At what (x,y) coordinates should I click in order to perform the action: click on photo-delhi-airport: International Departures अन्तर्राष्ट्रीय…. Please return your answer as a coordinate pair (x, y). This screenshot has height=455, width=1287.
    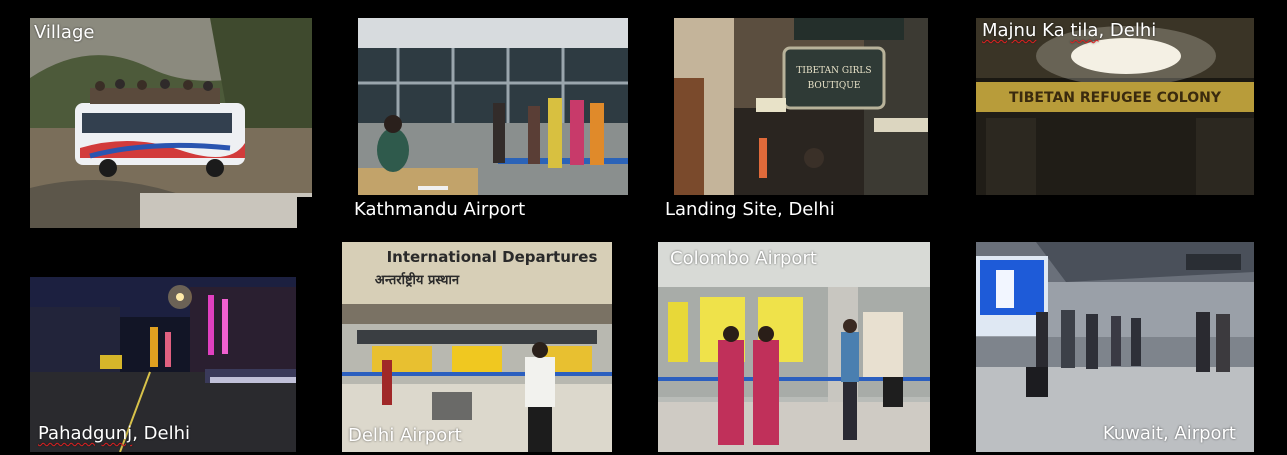
    Looking at the image, I should click on (477, 347).